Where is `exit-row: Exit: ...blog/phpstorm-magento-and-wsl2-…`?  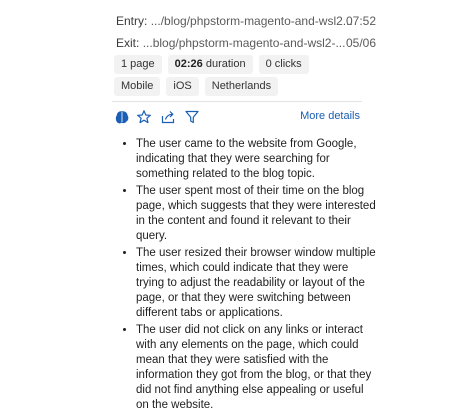
exit-row: Exit: ...blog/phpstorm-magento-and-wsl2-… is located at coordinates (246, 43).